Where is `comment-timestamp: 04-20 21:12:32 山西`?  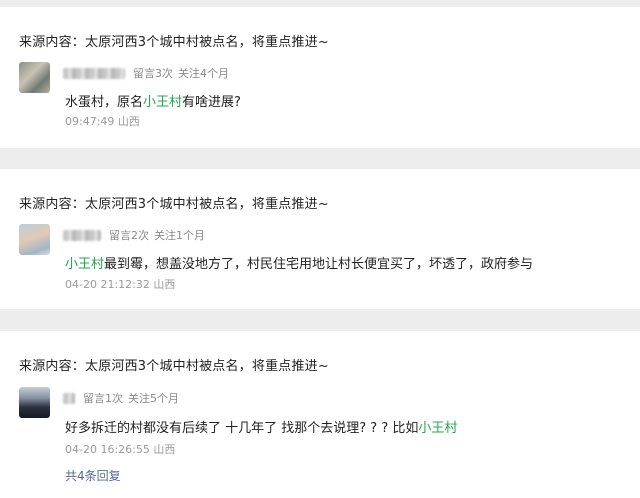 comment-timestamp: 04-20 21:12:32 山西 is located at coordinates (120, 284).